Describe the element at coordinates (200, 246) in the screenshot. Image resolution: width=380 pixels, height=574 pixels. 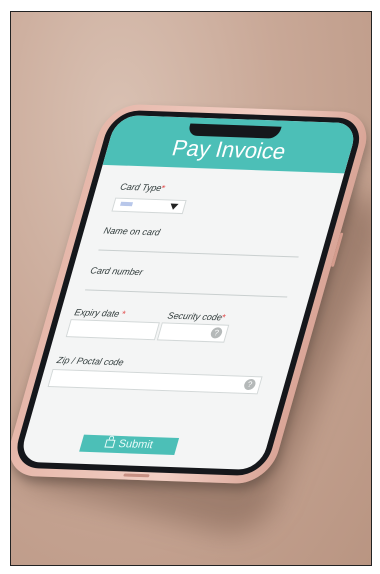
I see `name-on-card-field` at that location.